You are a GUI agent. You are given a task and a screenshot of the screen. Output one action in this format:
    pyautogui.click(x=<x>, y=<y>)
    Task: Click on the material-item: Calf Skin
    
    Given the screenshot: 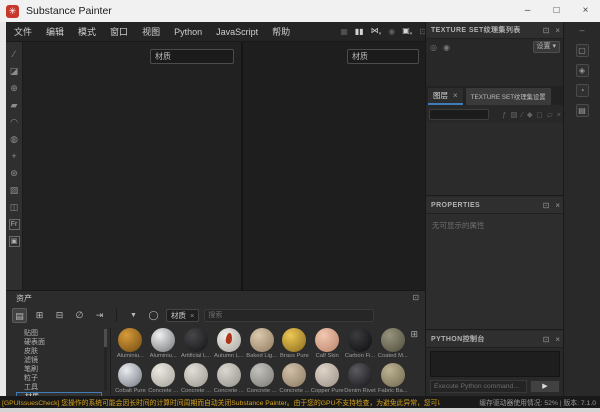 What is the action you would take?
    pyautogui.click(x=327, y=344)
    